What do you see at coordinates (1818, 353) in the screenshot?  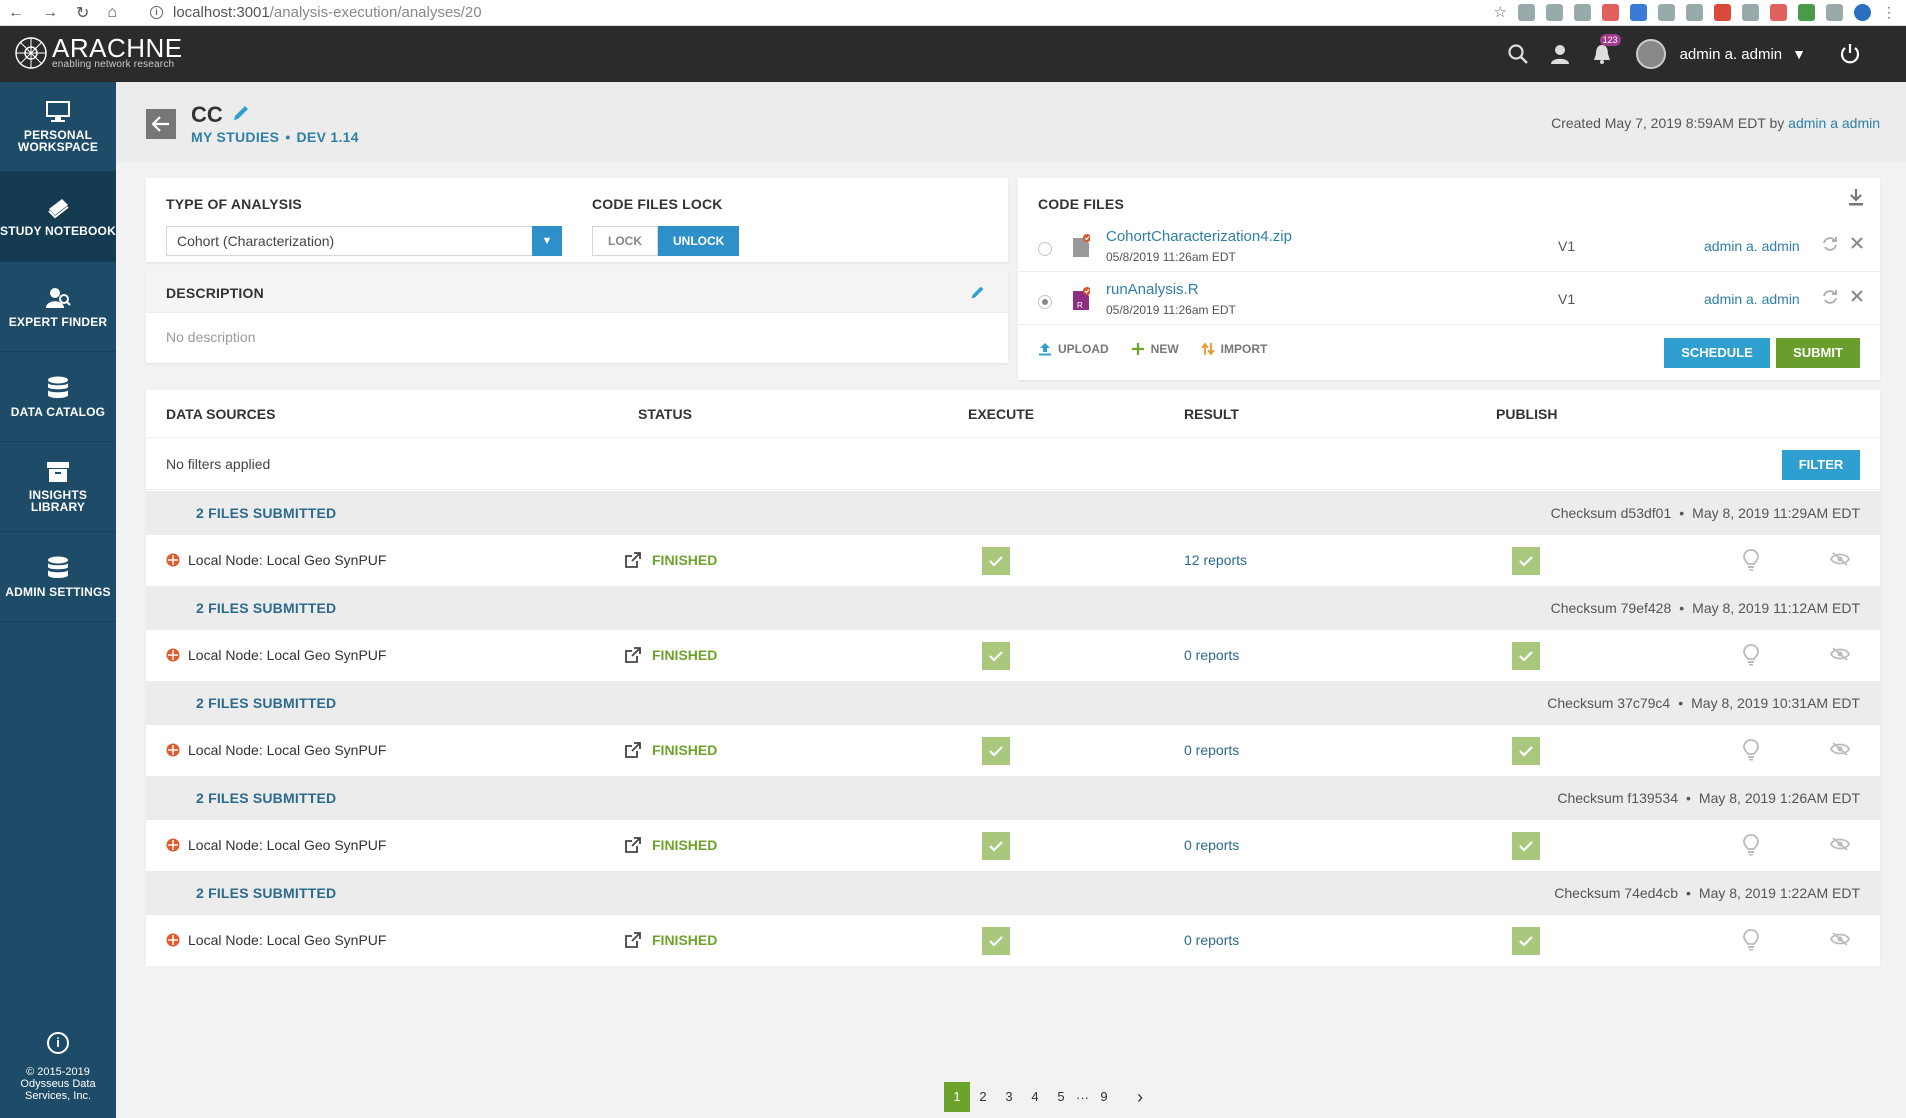 I see `submit-button: SUBMIT` at bounding box center [1818, 353].